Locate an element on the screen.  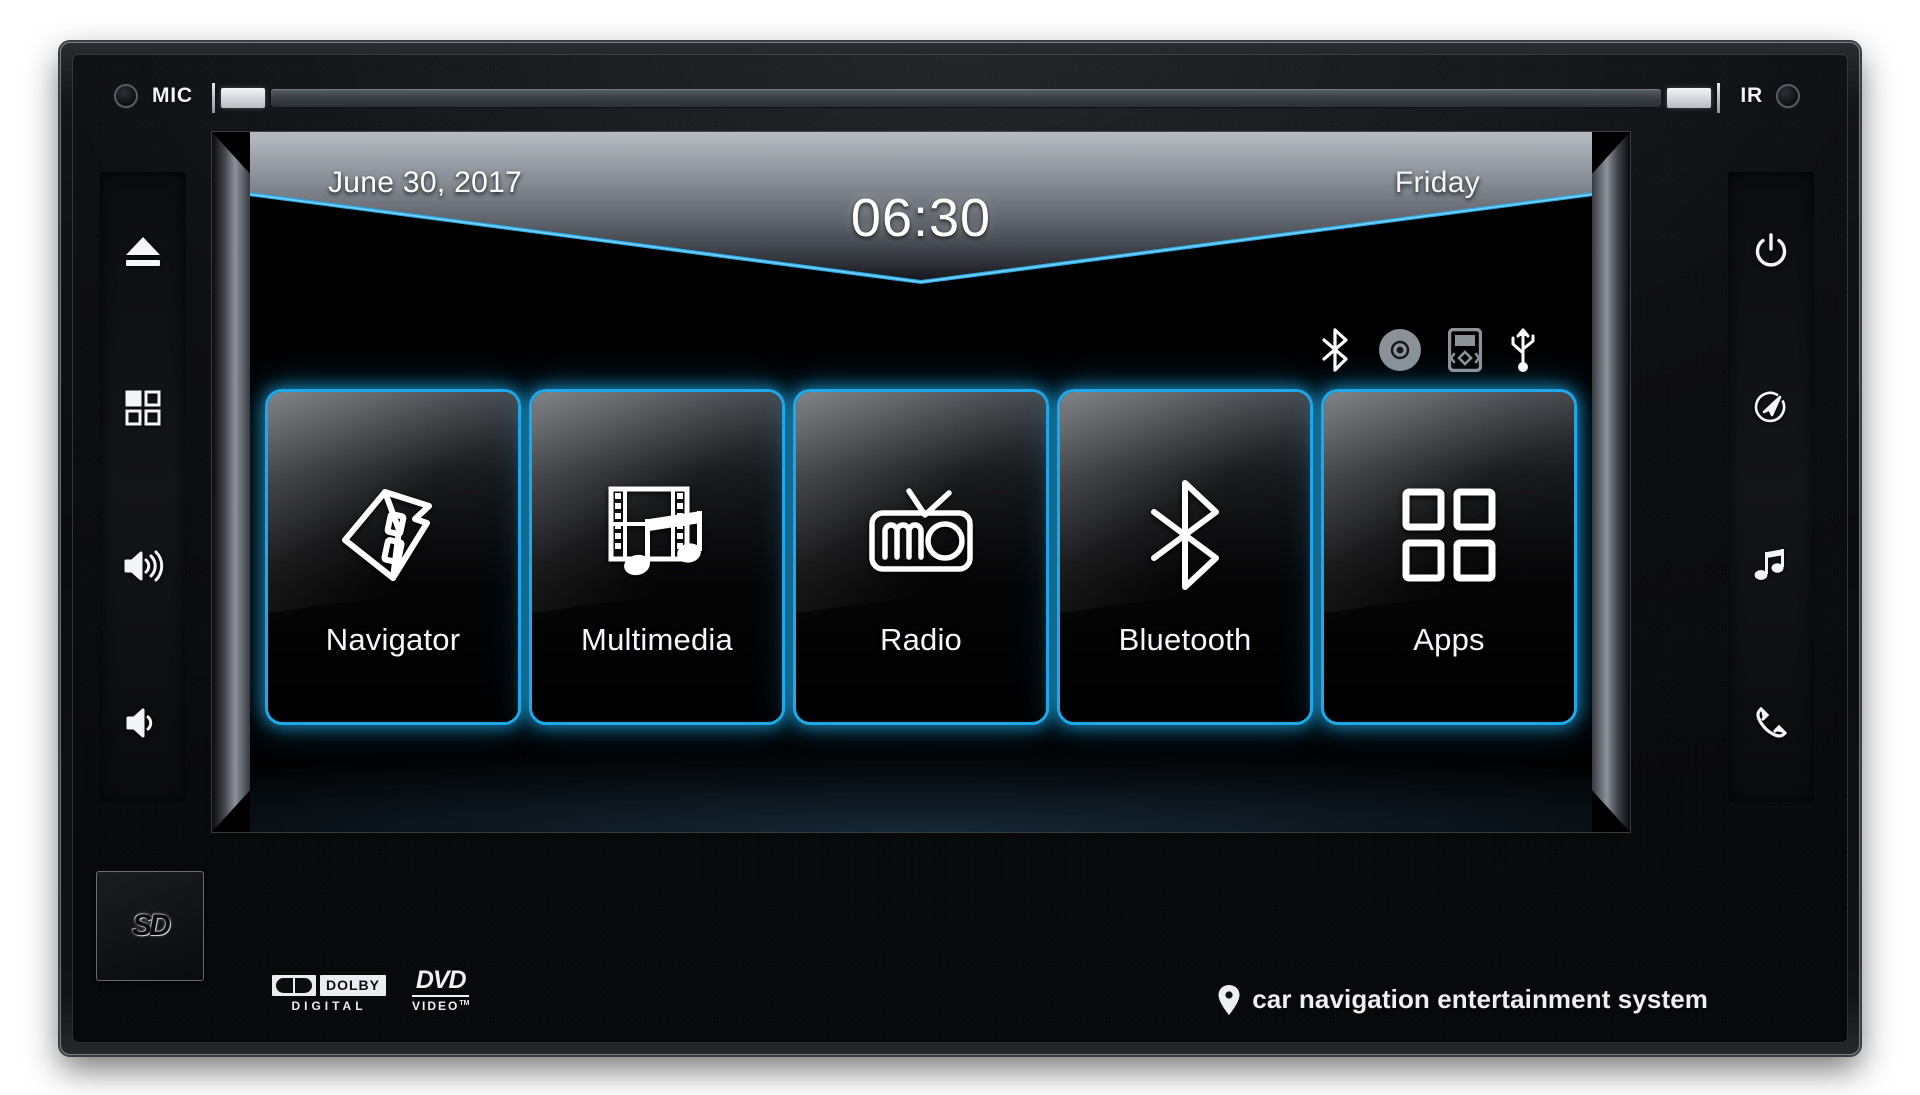
weekday-display: Friday is located at coordinates (1437, 182).